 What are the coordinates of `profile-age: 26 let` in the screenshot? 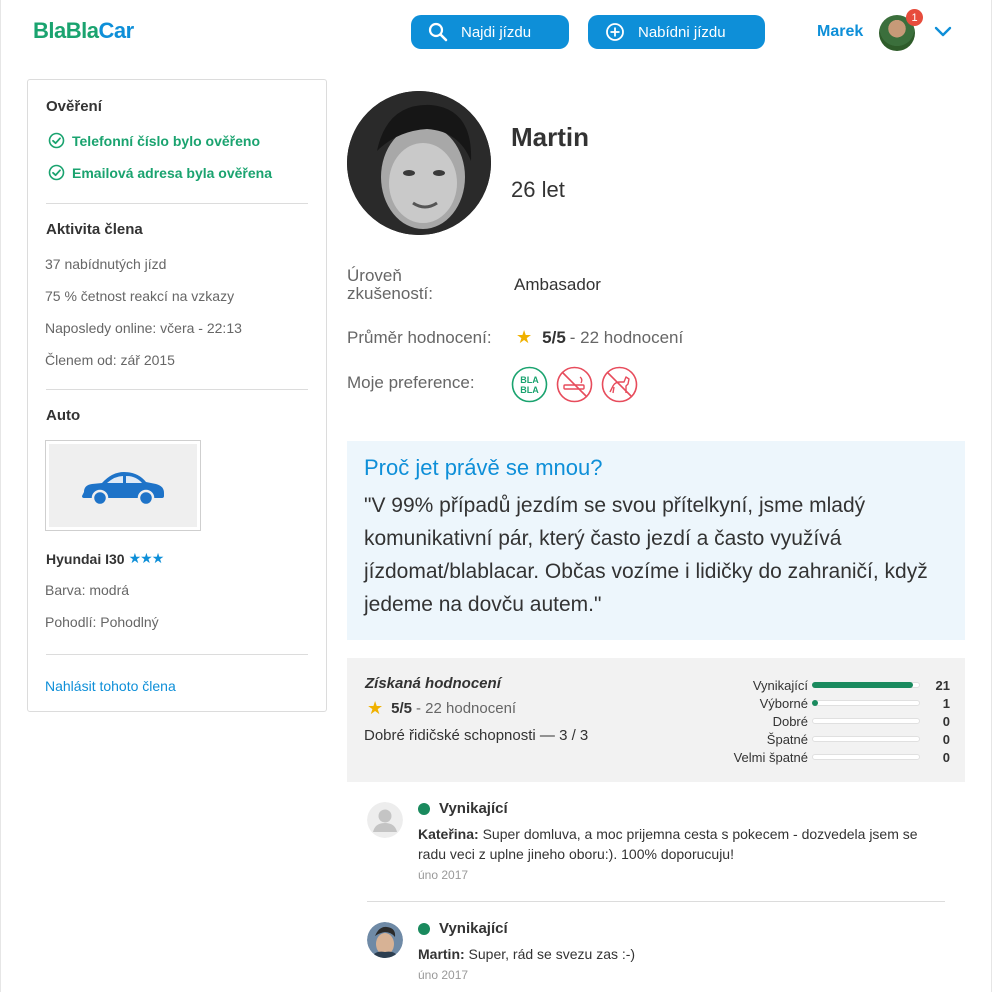 It's located at (538, 189).